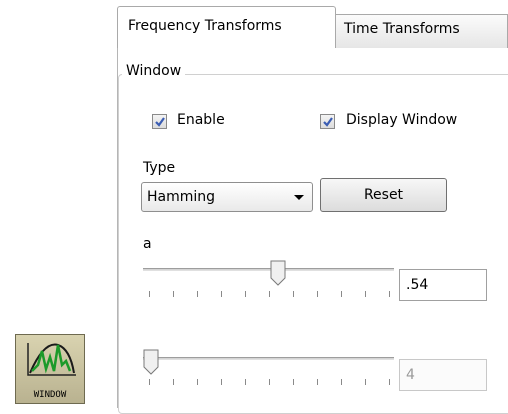 This screenshot has width=508, height=414. What do you see at coordinates (268, 269) in the screenshot?
I see `slider-a-track` at bounding box center [268, 269].